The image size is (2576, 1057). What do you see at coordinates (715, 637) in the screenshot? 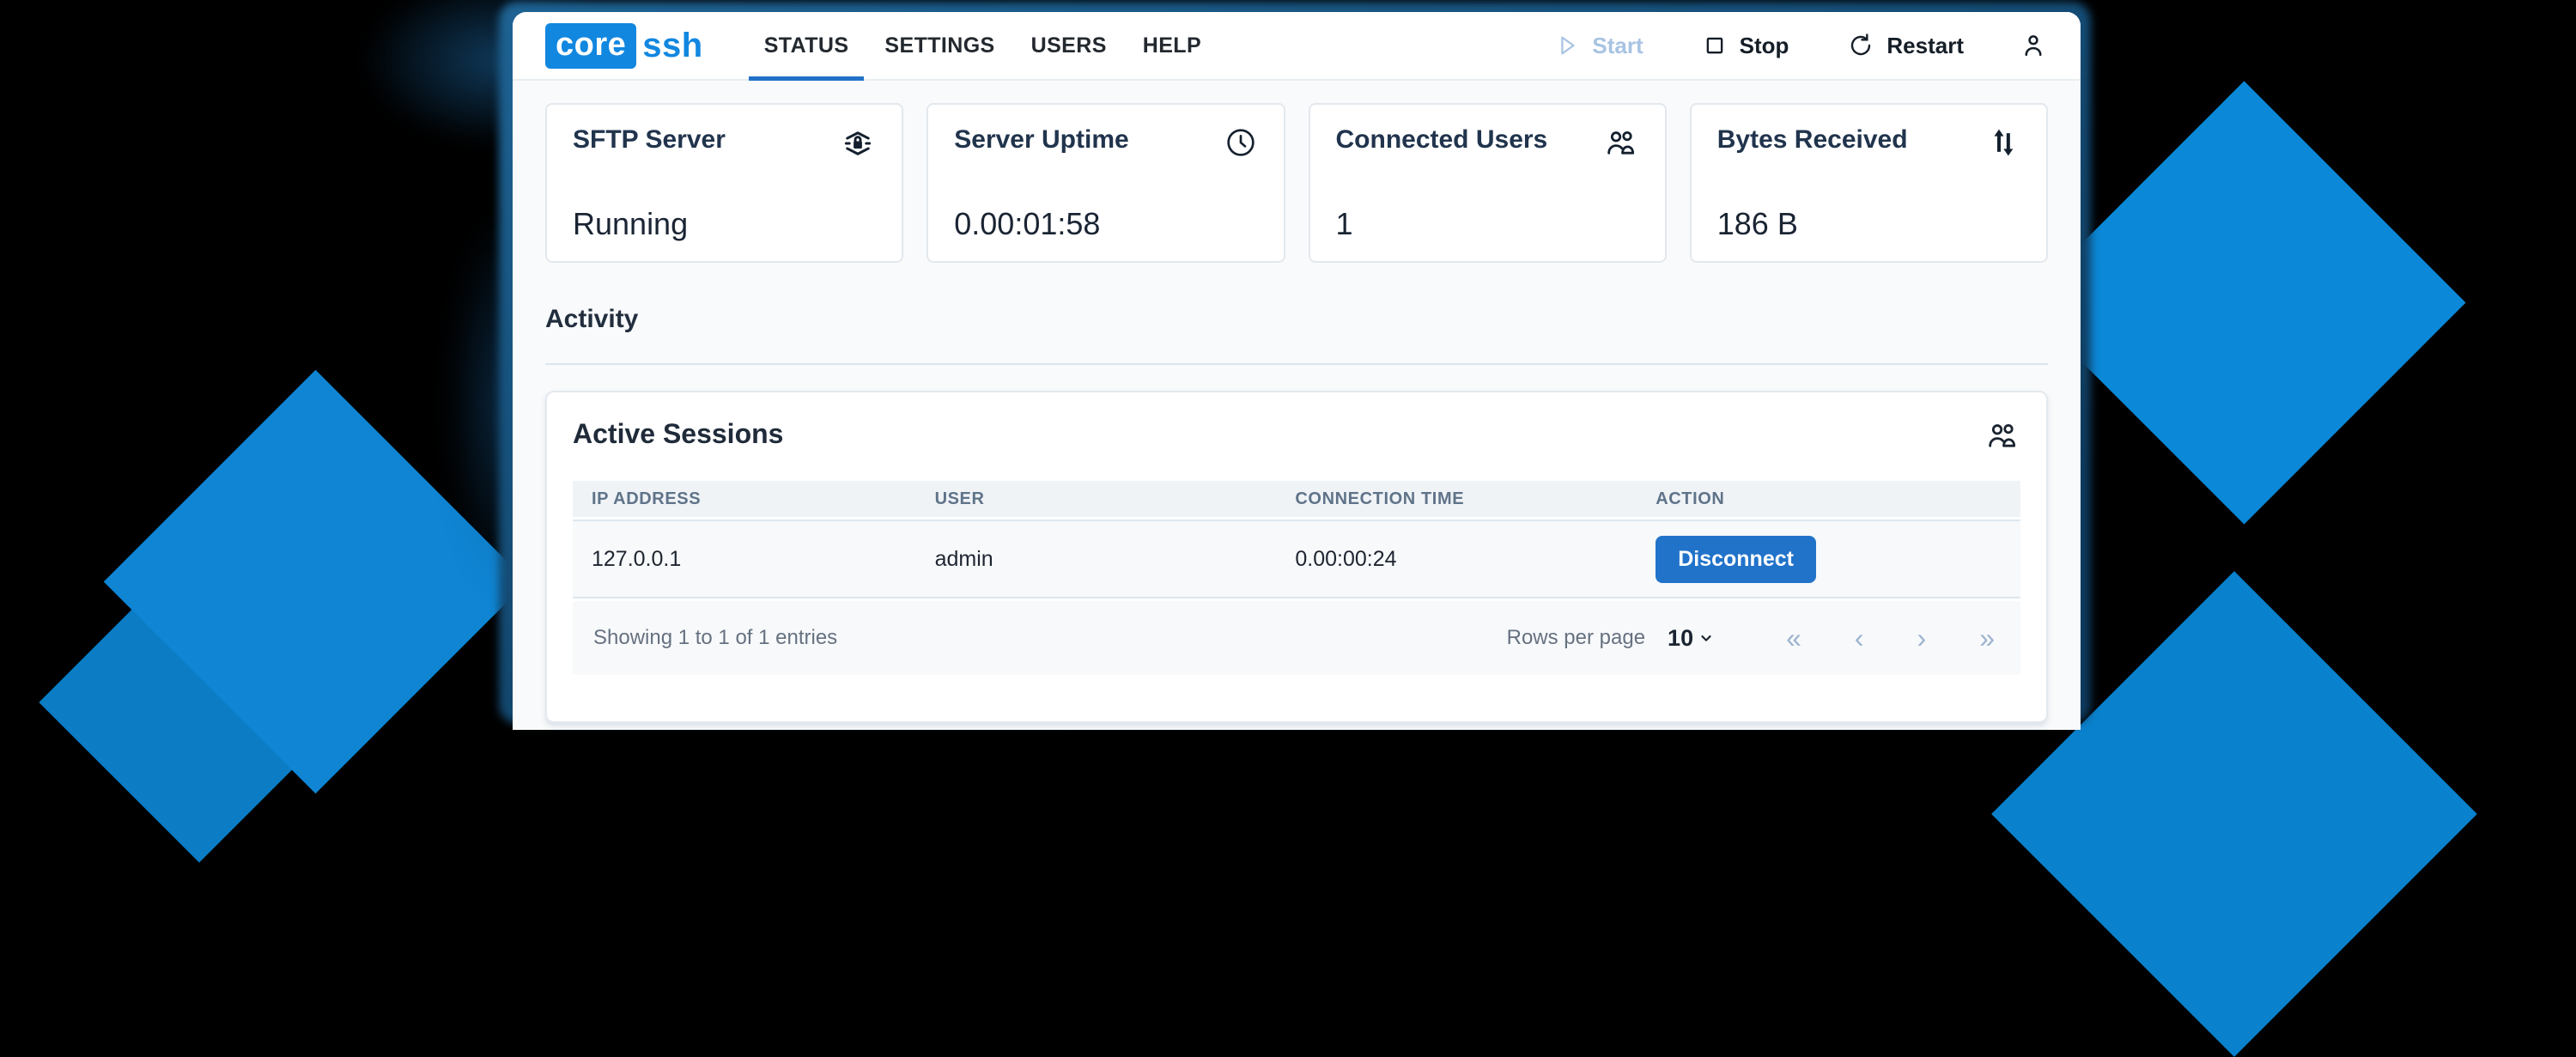
I see `entries-summary: Showing 1 to 1 of 1 entries` at bounding box center [715, 637].